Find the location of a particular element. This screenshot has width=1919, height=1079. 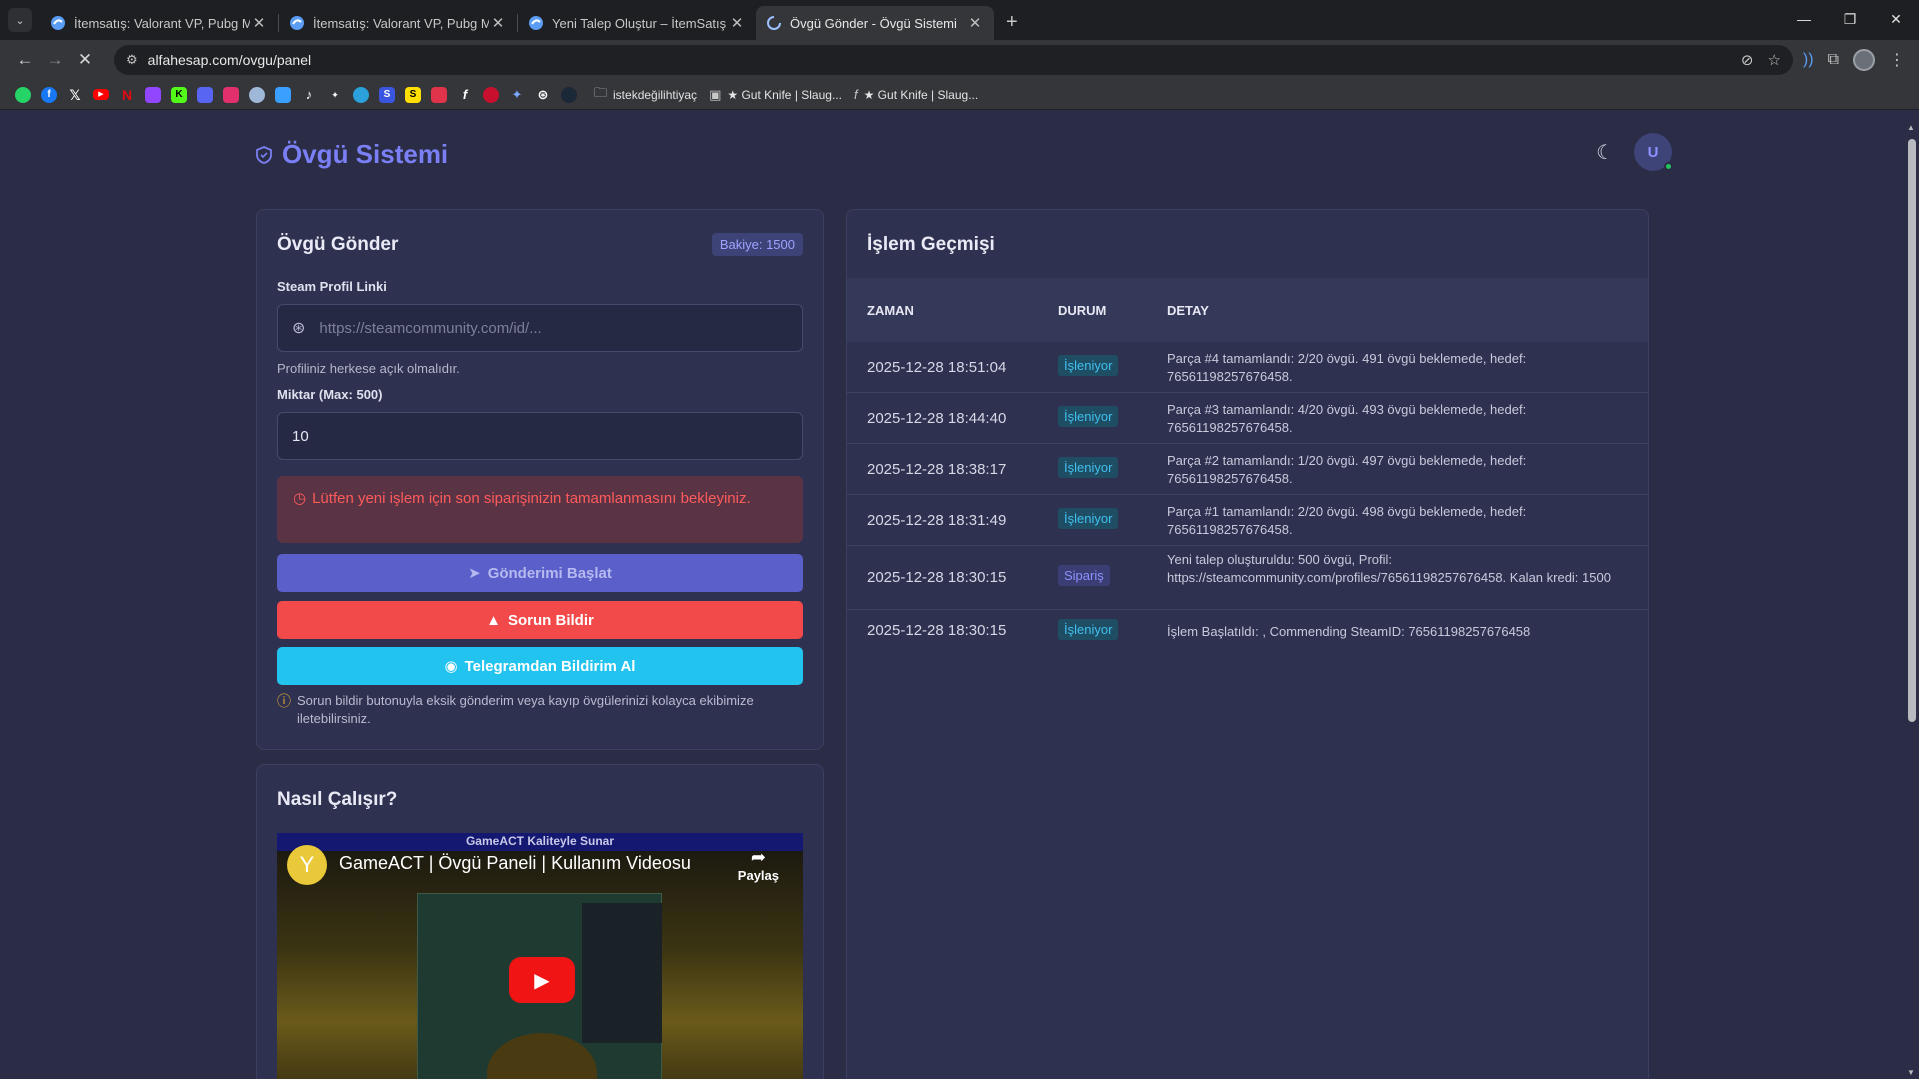

scroll-up-icon: ▲ is located at coordinates (1911, 127).